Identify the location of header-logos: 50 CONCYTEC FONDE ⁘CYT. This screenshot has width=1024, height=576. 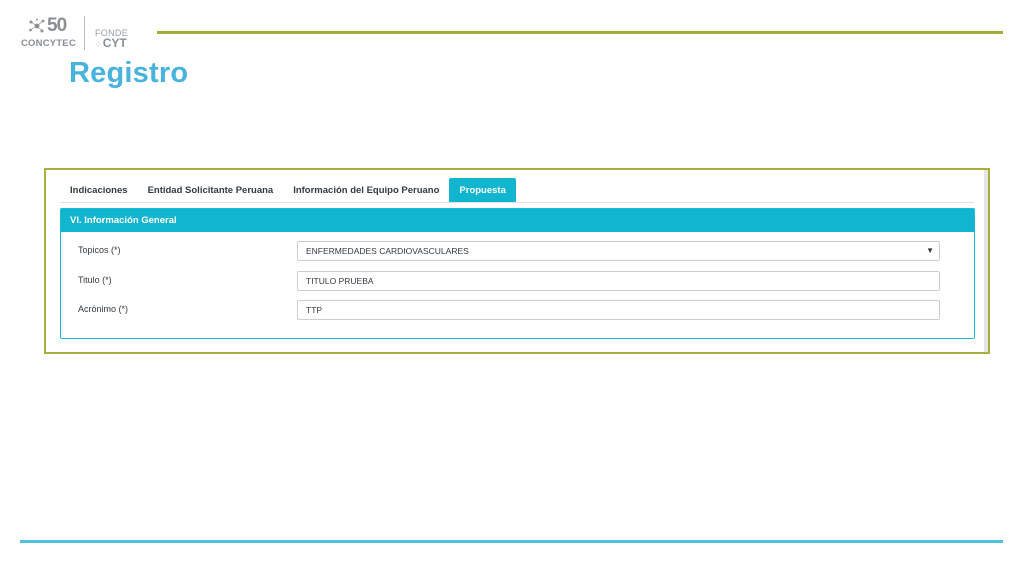
(79, 34).